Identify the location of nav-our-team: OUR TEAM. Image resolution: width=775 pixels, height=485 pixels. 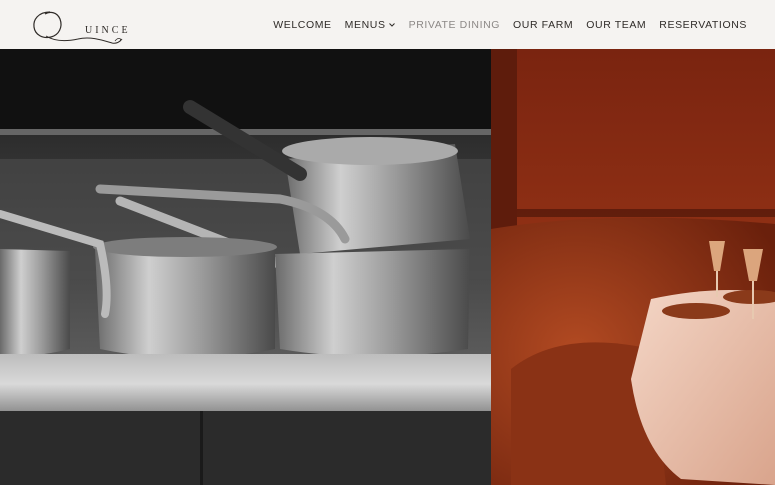
(616, 25).